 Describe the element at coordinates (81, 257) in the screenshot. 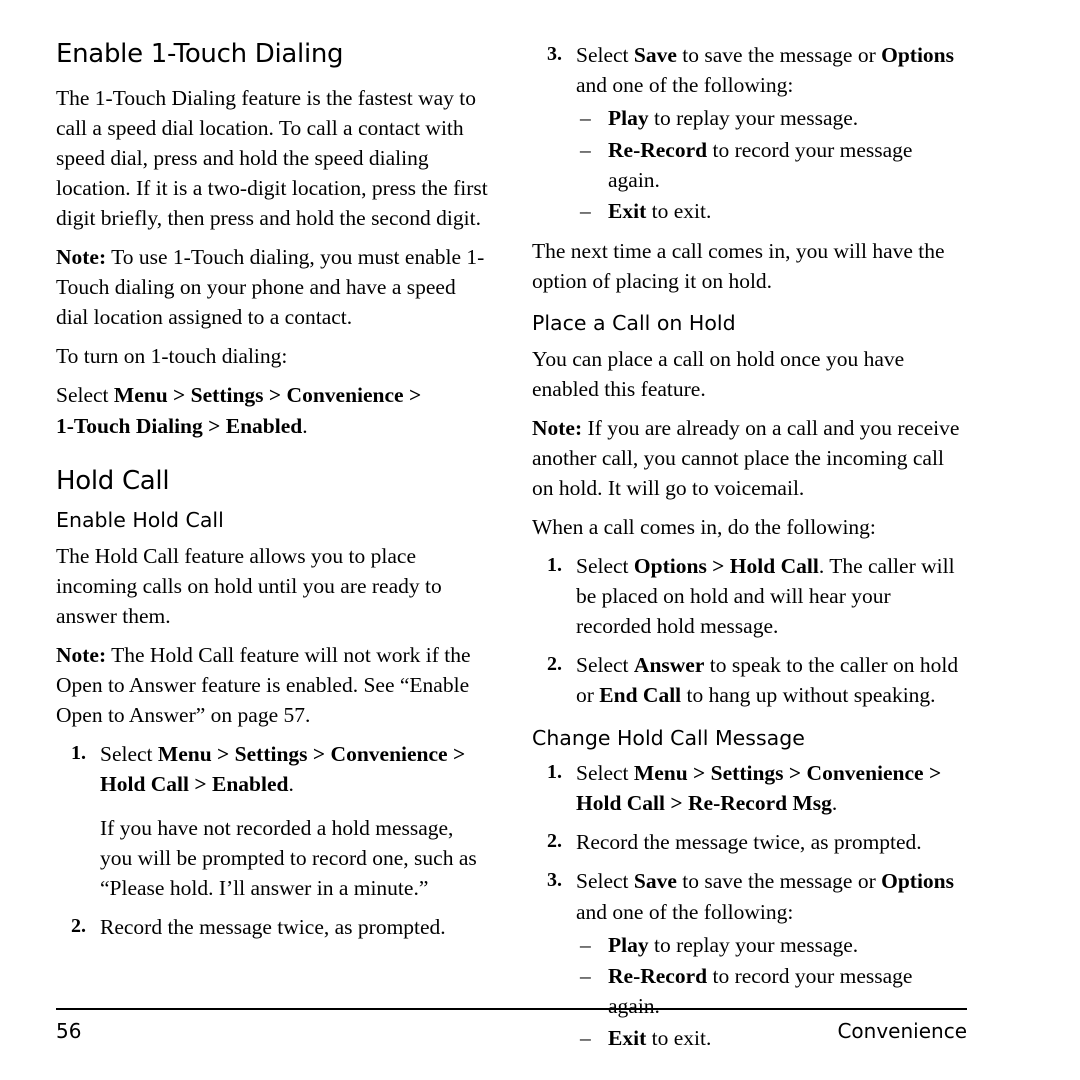

I see `note-label: Note:` at that location.